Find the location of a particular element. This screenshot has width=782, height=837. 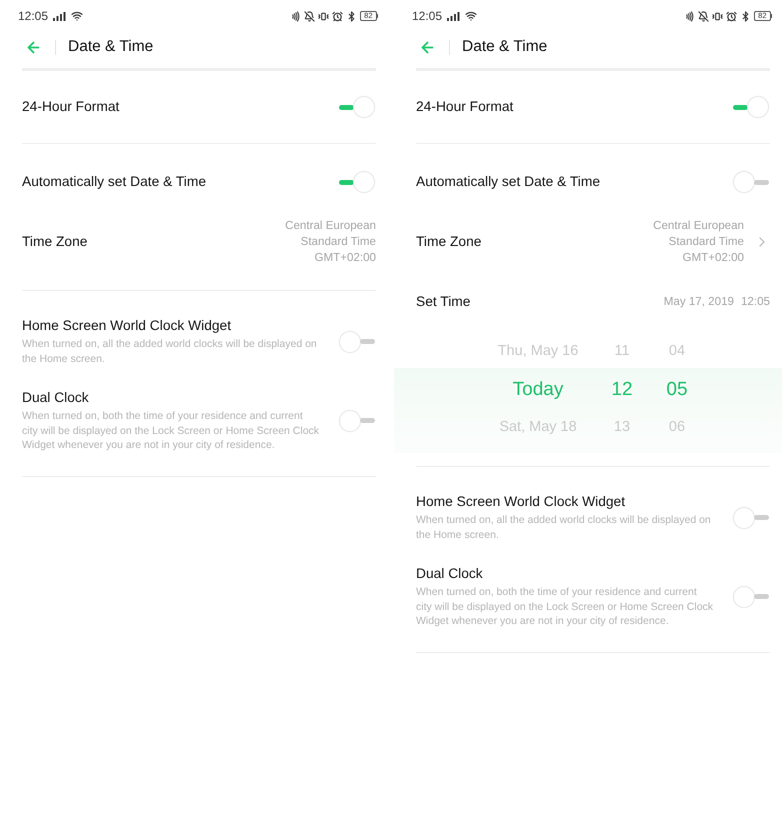

picker-option: 12 is located at coordinates (622, 390).